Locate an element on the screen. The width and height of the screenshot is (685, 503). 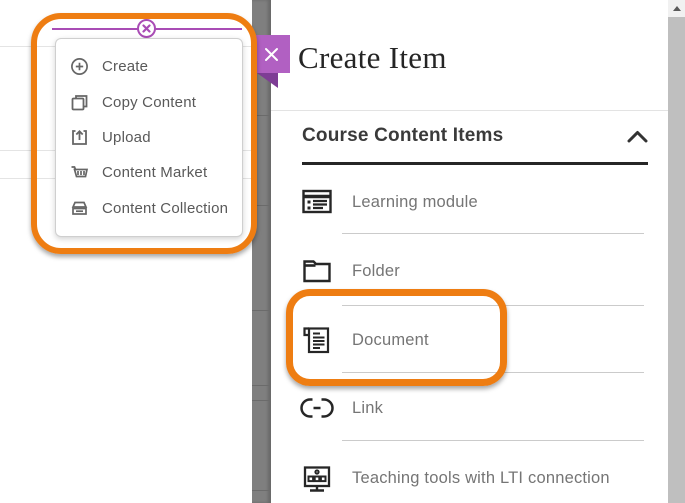
scrollbar-thumb is located at coordinates (676, 260).